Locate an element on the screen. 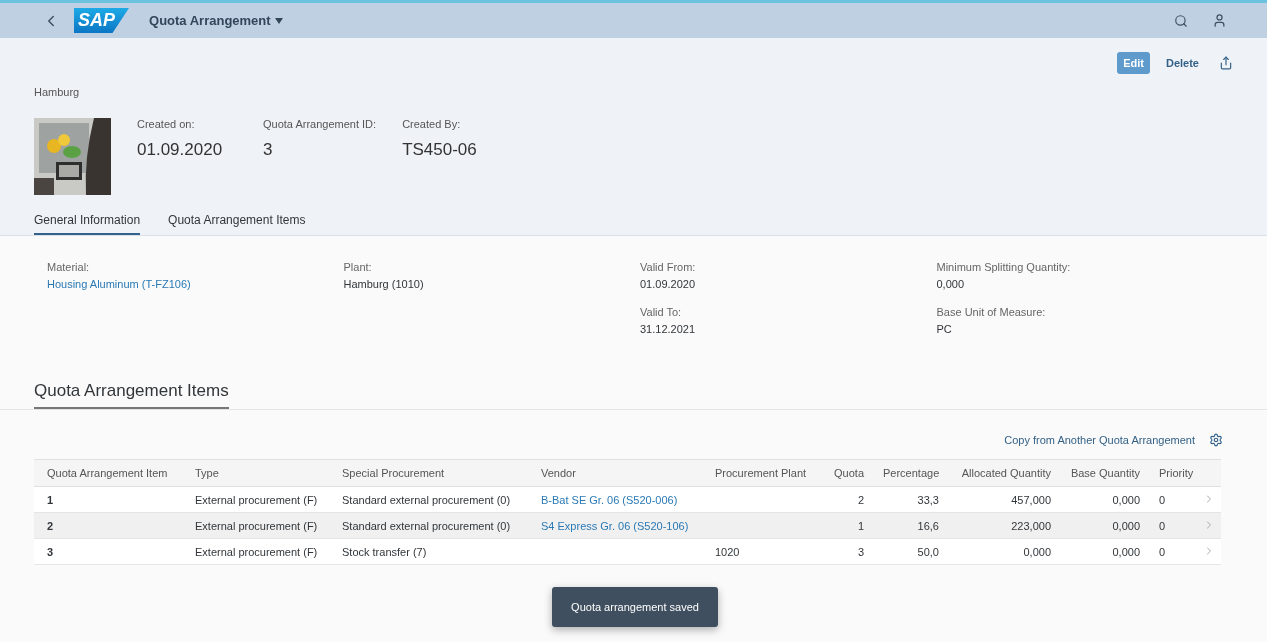  attribute-label: Quota Arrangement ID: is located at coordinates (320, 124).